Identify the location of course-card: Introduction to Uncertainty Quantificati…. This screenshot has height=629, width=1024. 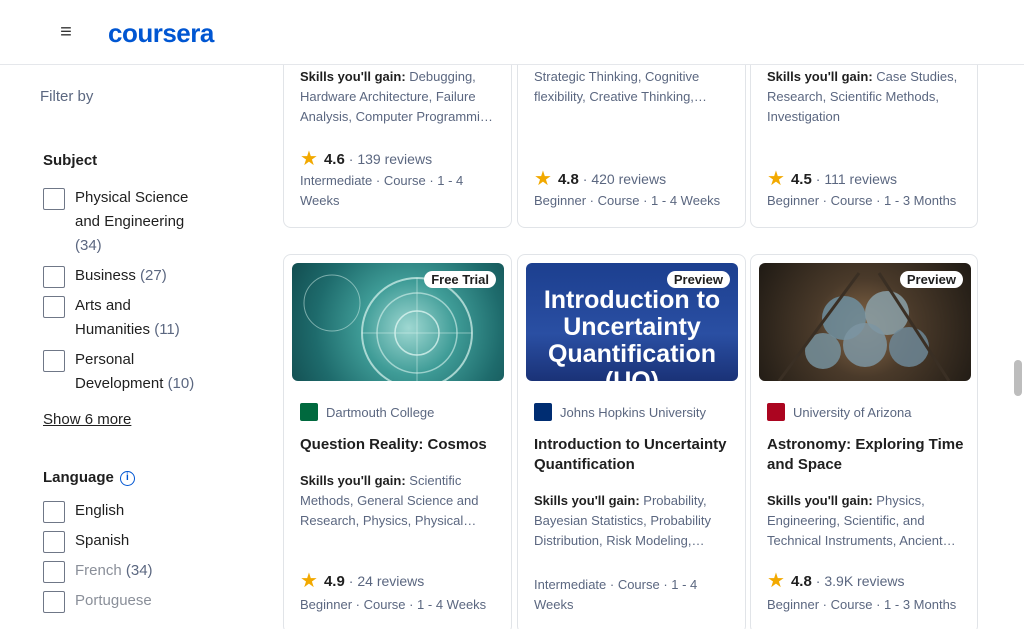
(631, 441).